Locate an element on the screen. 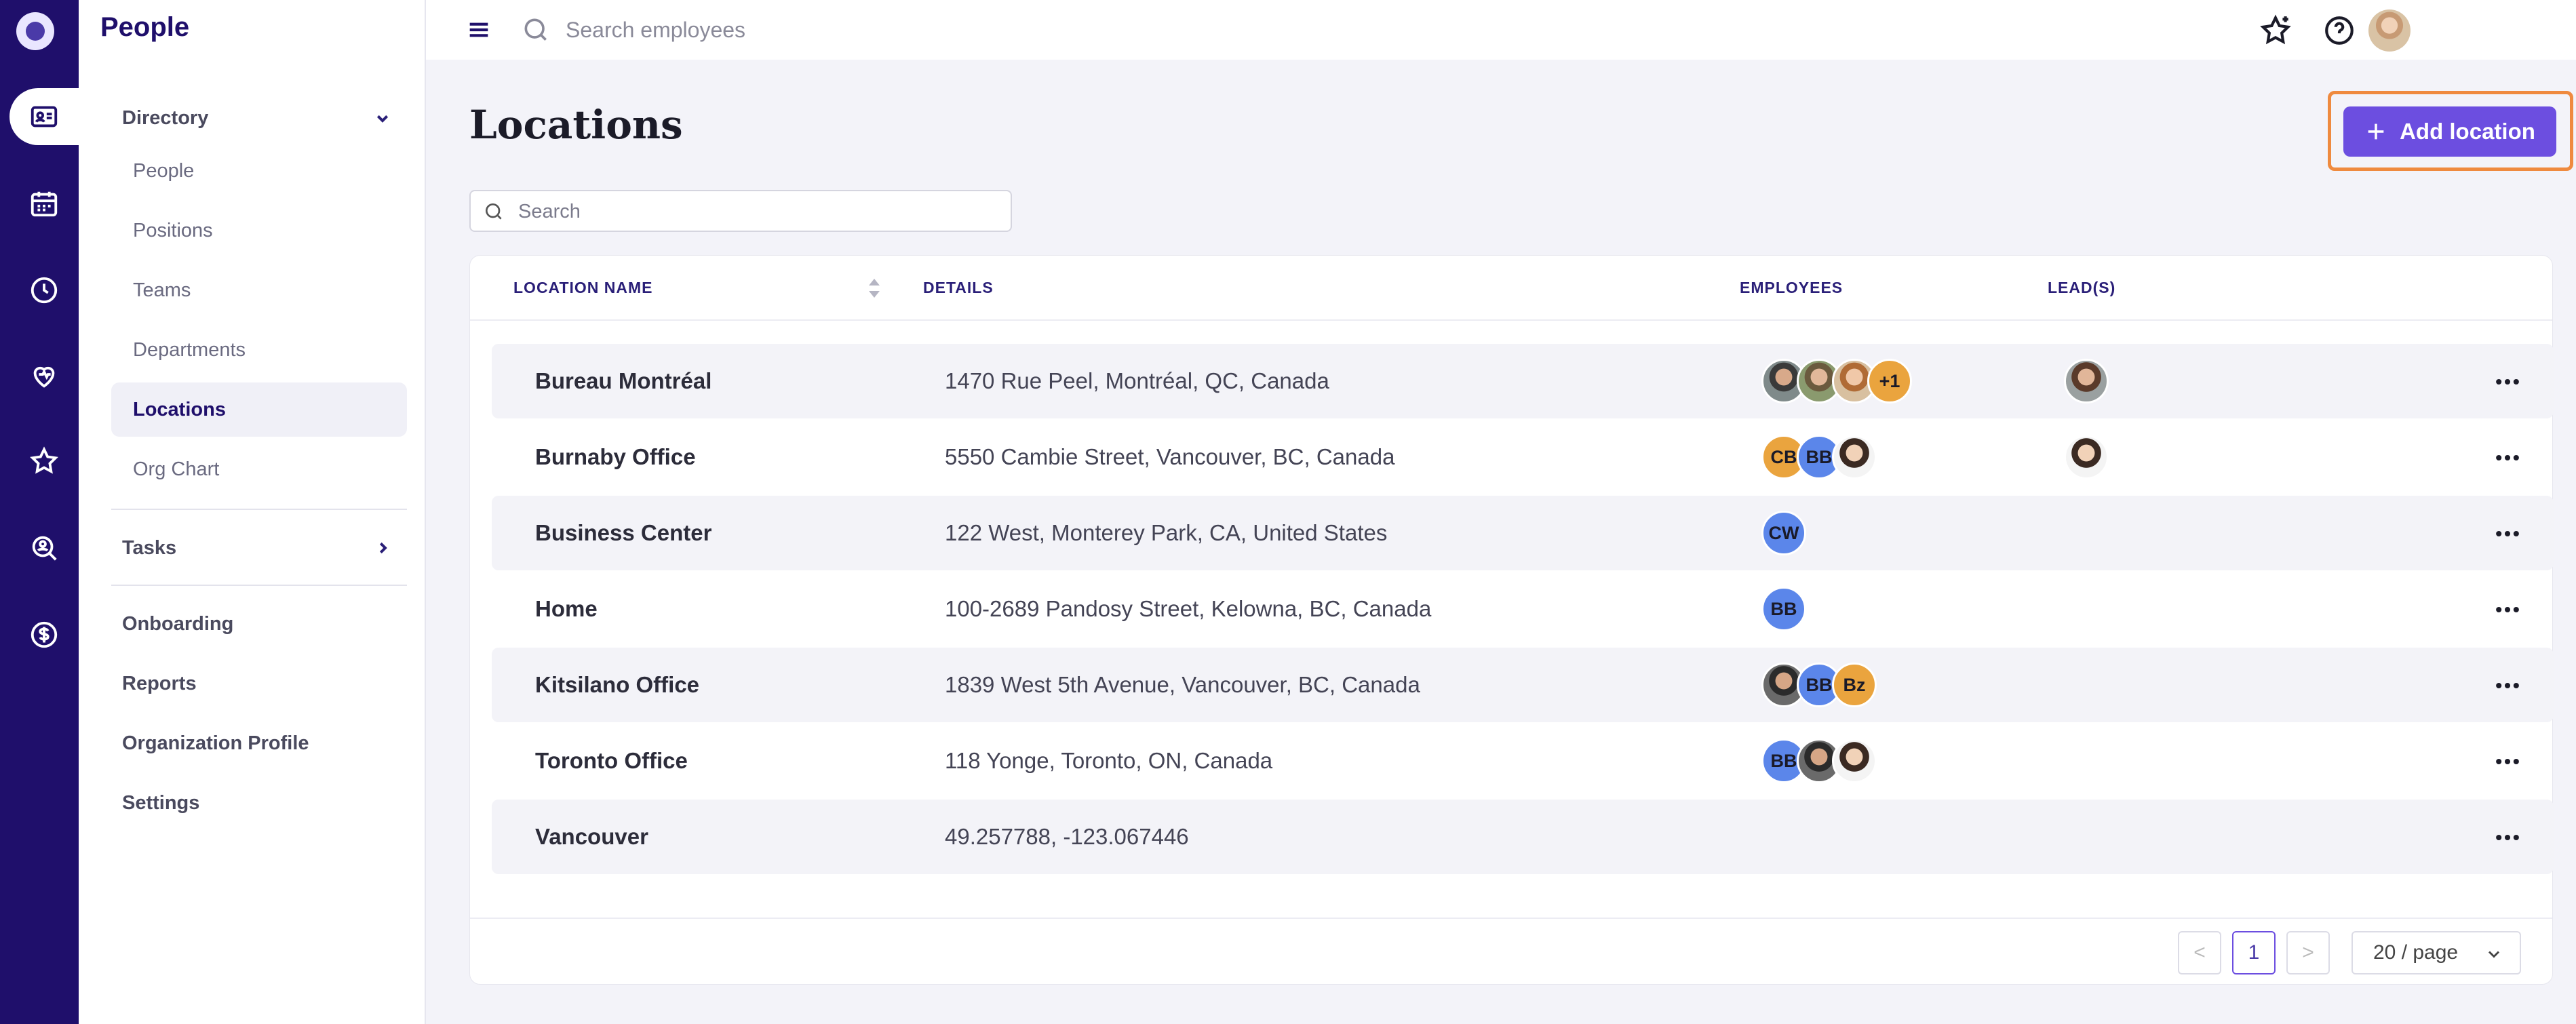 The height and width of the screenshot is (1024, 2576). employee-avatar: CW is located at coordinates (1783, 533).